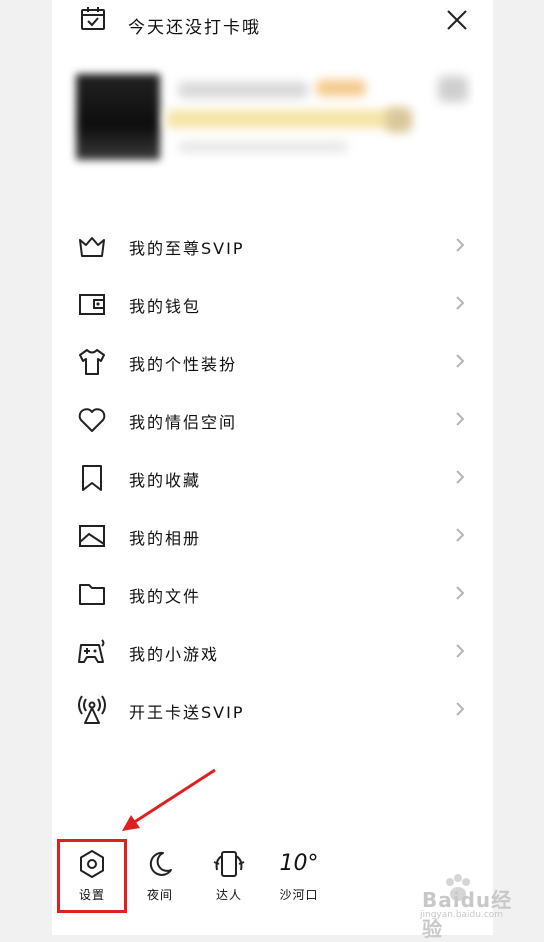 Image resolution: width=544 pixels, height=942 pixels. I want to click on menu-item-album: 我的相册, so click(272, 535).